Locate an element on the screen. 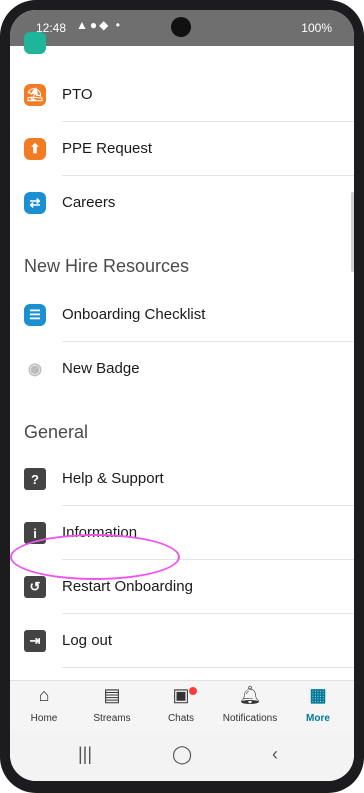 This screenshot has width=364, height=793. streams-icon: ▤ is located at coordinates (112, 695).